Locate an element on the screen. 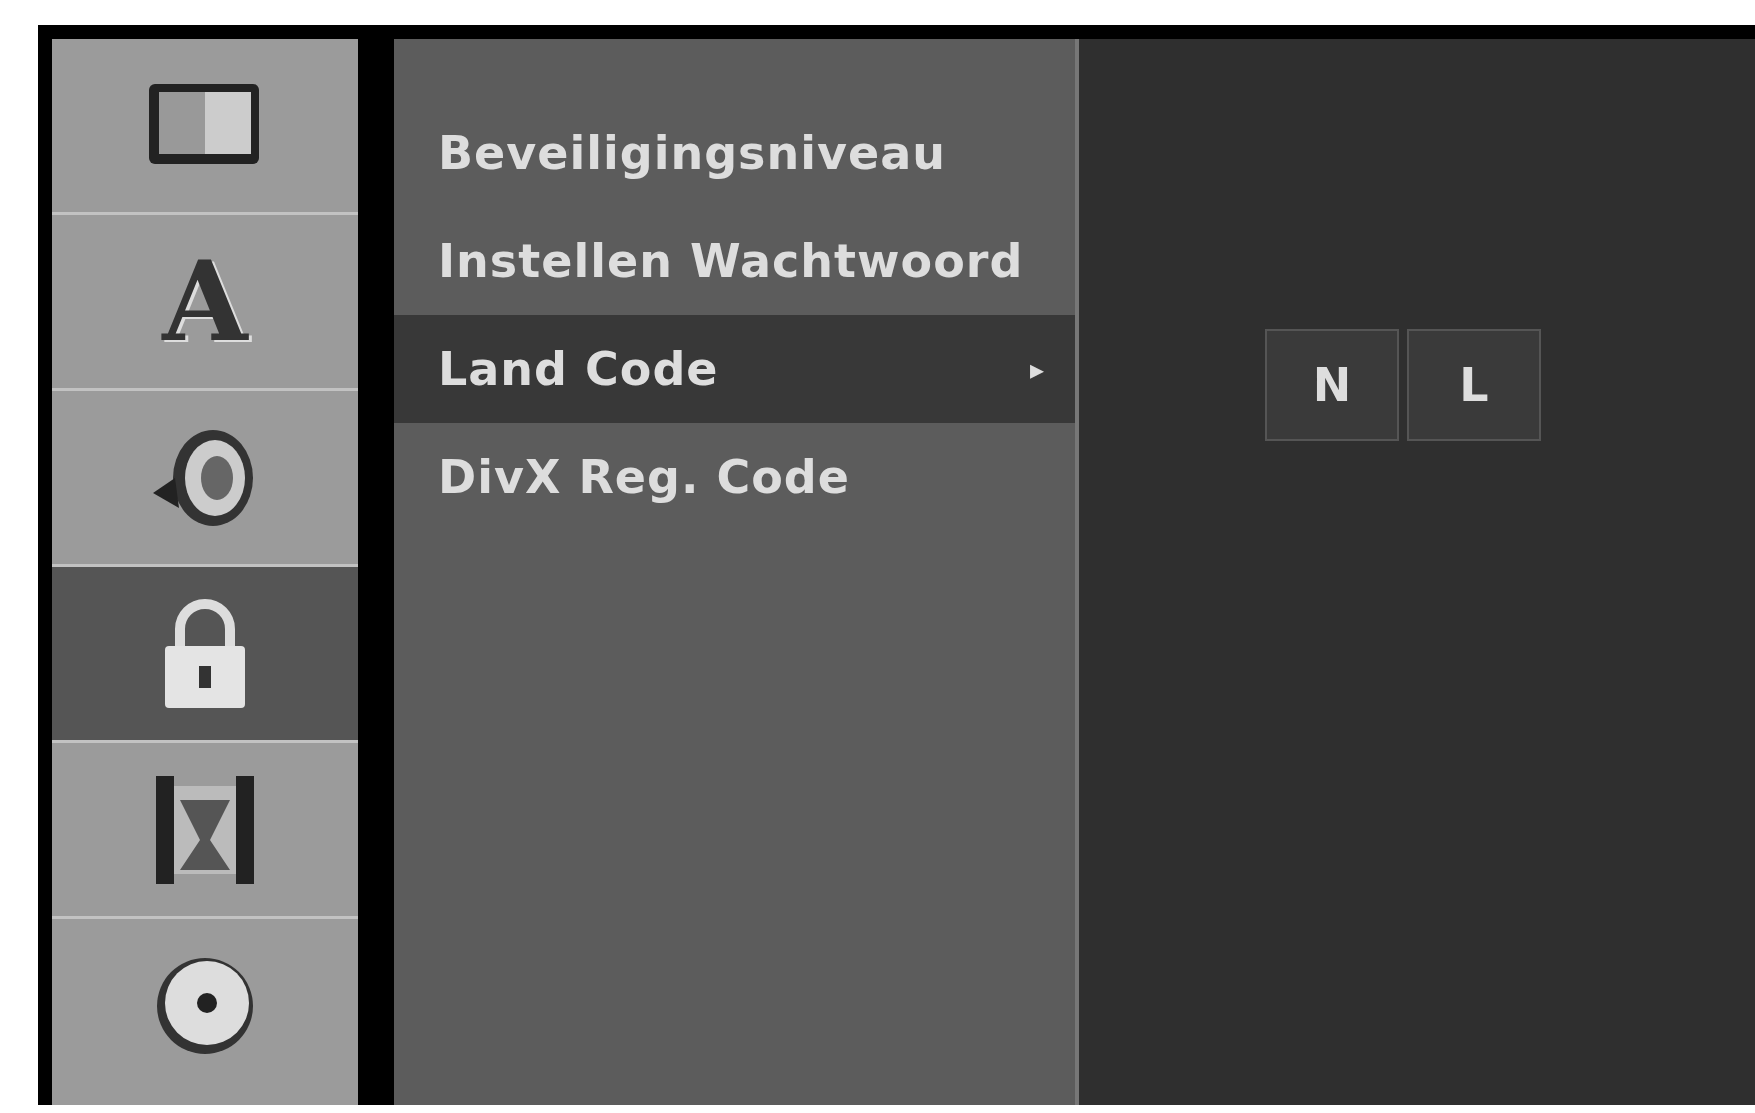 This screenshot has width=1755, height=1113. menu-item: Beveiligingsniveau is located at coordinates (734, 153).